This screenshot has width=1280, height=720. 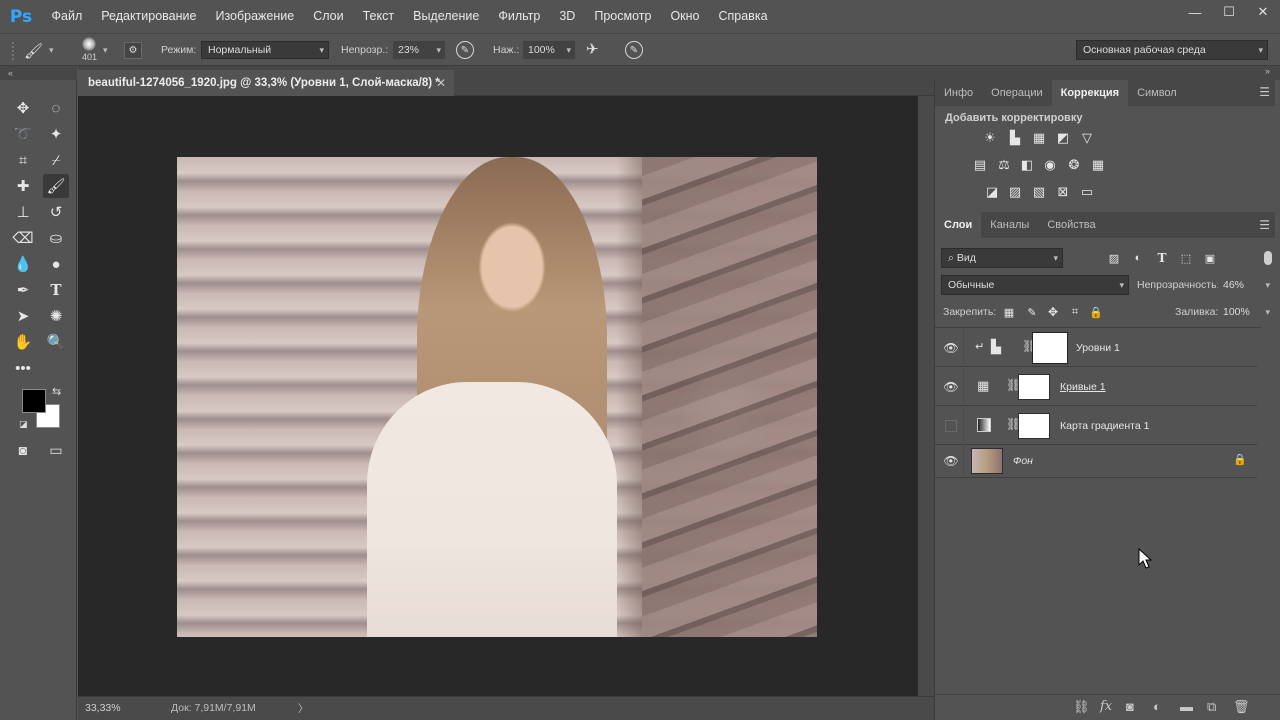 What do you see at coordinates (1027, 165) in the screenshot?
I see `black-white-icon: ◧` at bounding box center [1027, 165].